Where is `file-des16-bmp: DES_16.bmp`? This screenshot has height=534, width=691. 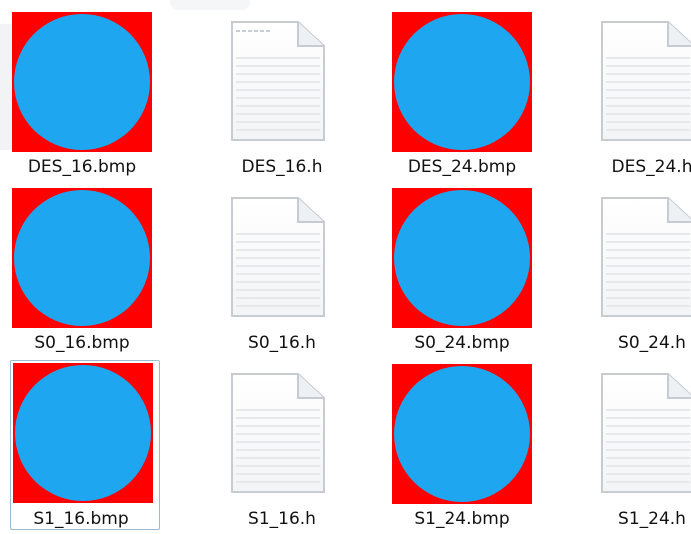
file-des16-bmp: DES_16.bmp is located at coordinates (87, 97).